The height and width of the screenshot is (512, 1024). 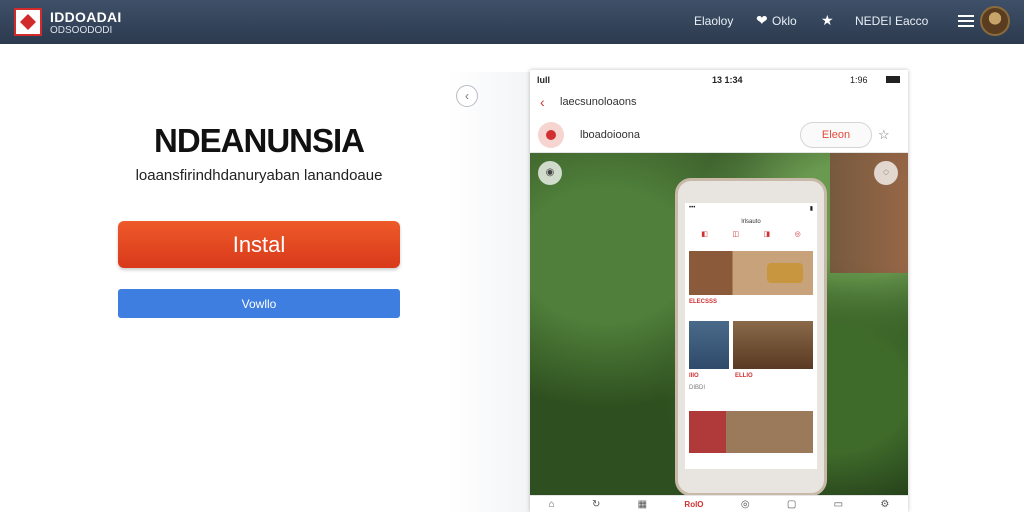 I want to click on avatar, so click(x=995, y=21).